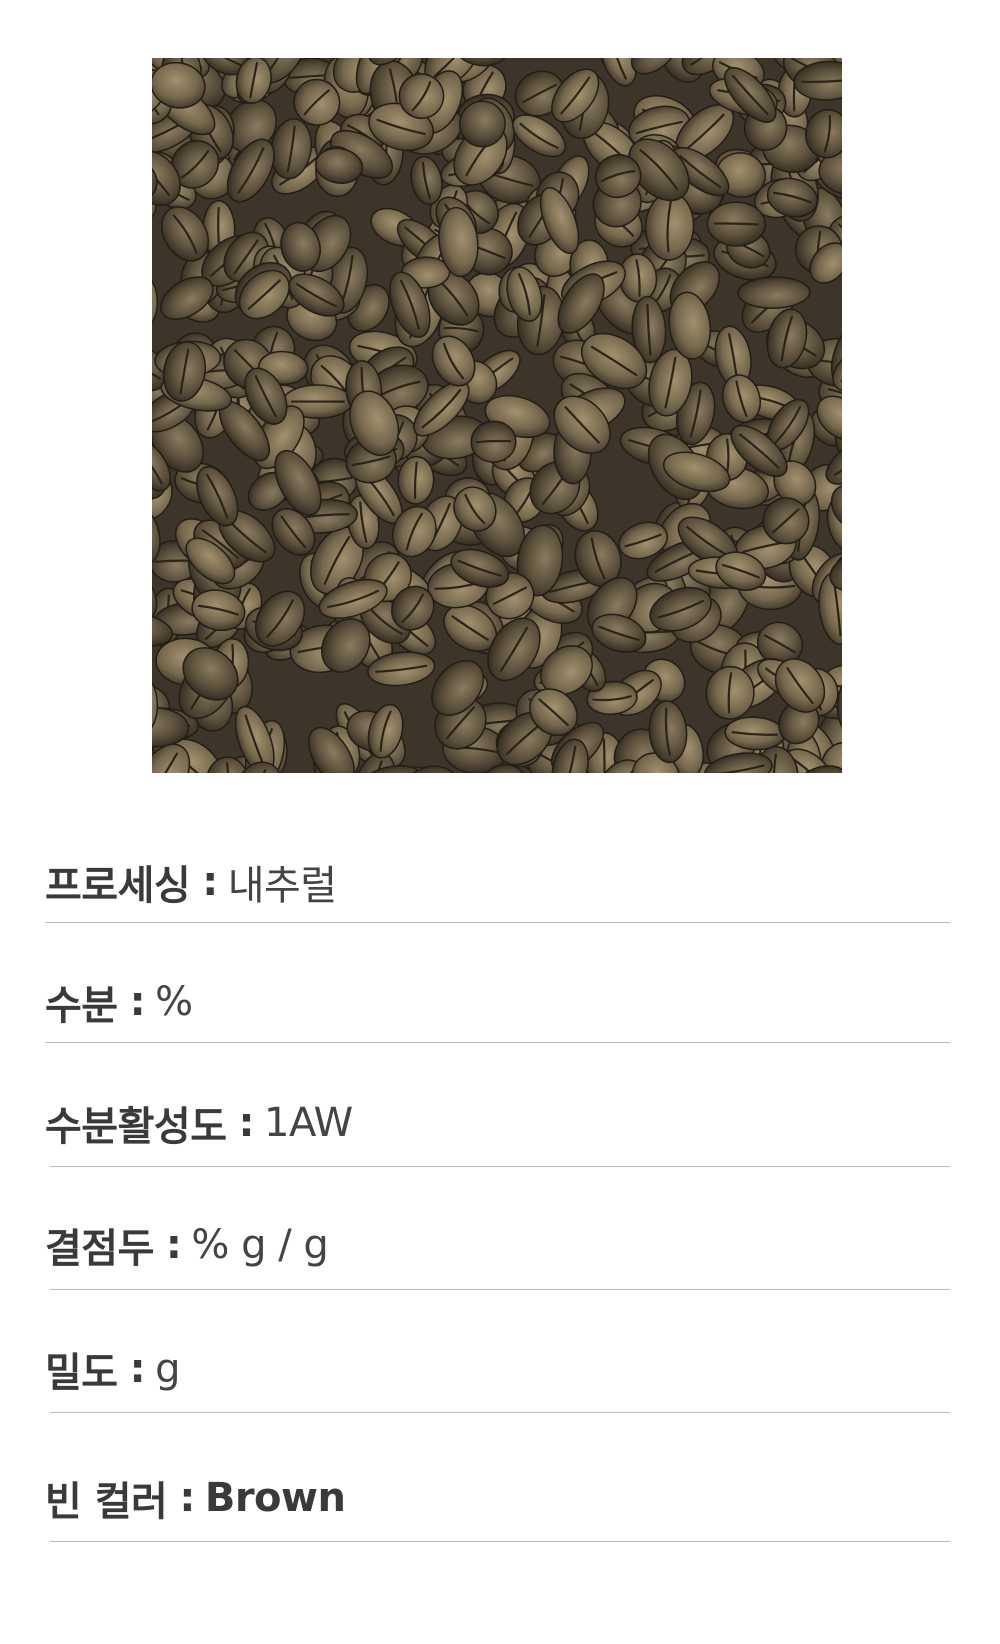  What do you see at coordinates (99, 1249) in the screenshot?
I see `spec-label: 결점두` at bounding box center [99, 1249].